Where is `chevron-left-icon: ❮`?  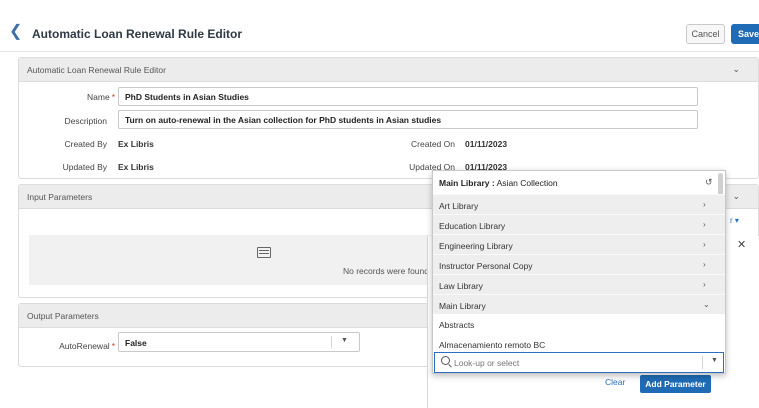 chevron-left-icon: ❮ is located at coordinates (15, 32).